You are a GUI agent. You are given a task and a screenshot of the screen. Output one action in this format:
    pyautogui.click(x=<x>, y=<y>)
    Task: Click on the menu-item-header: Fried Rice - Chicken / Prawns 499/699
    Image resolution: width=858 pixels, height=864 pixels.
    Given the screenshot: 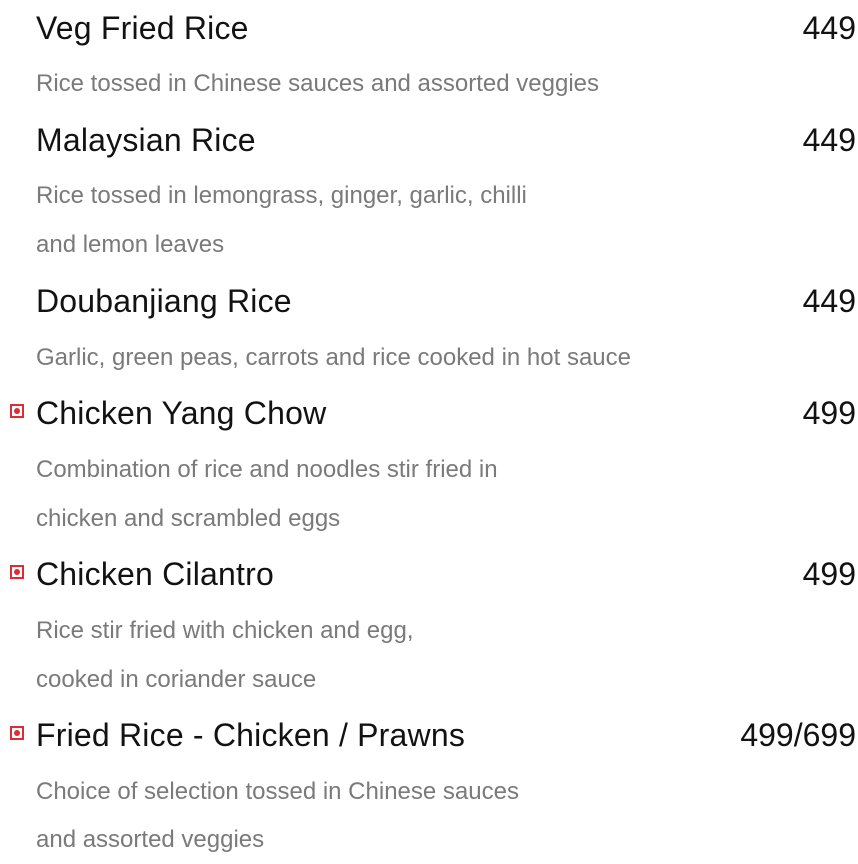 What is the action you would take?
    pyautogui.click(x=429, y=735)
    